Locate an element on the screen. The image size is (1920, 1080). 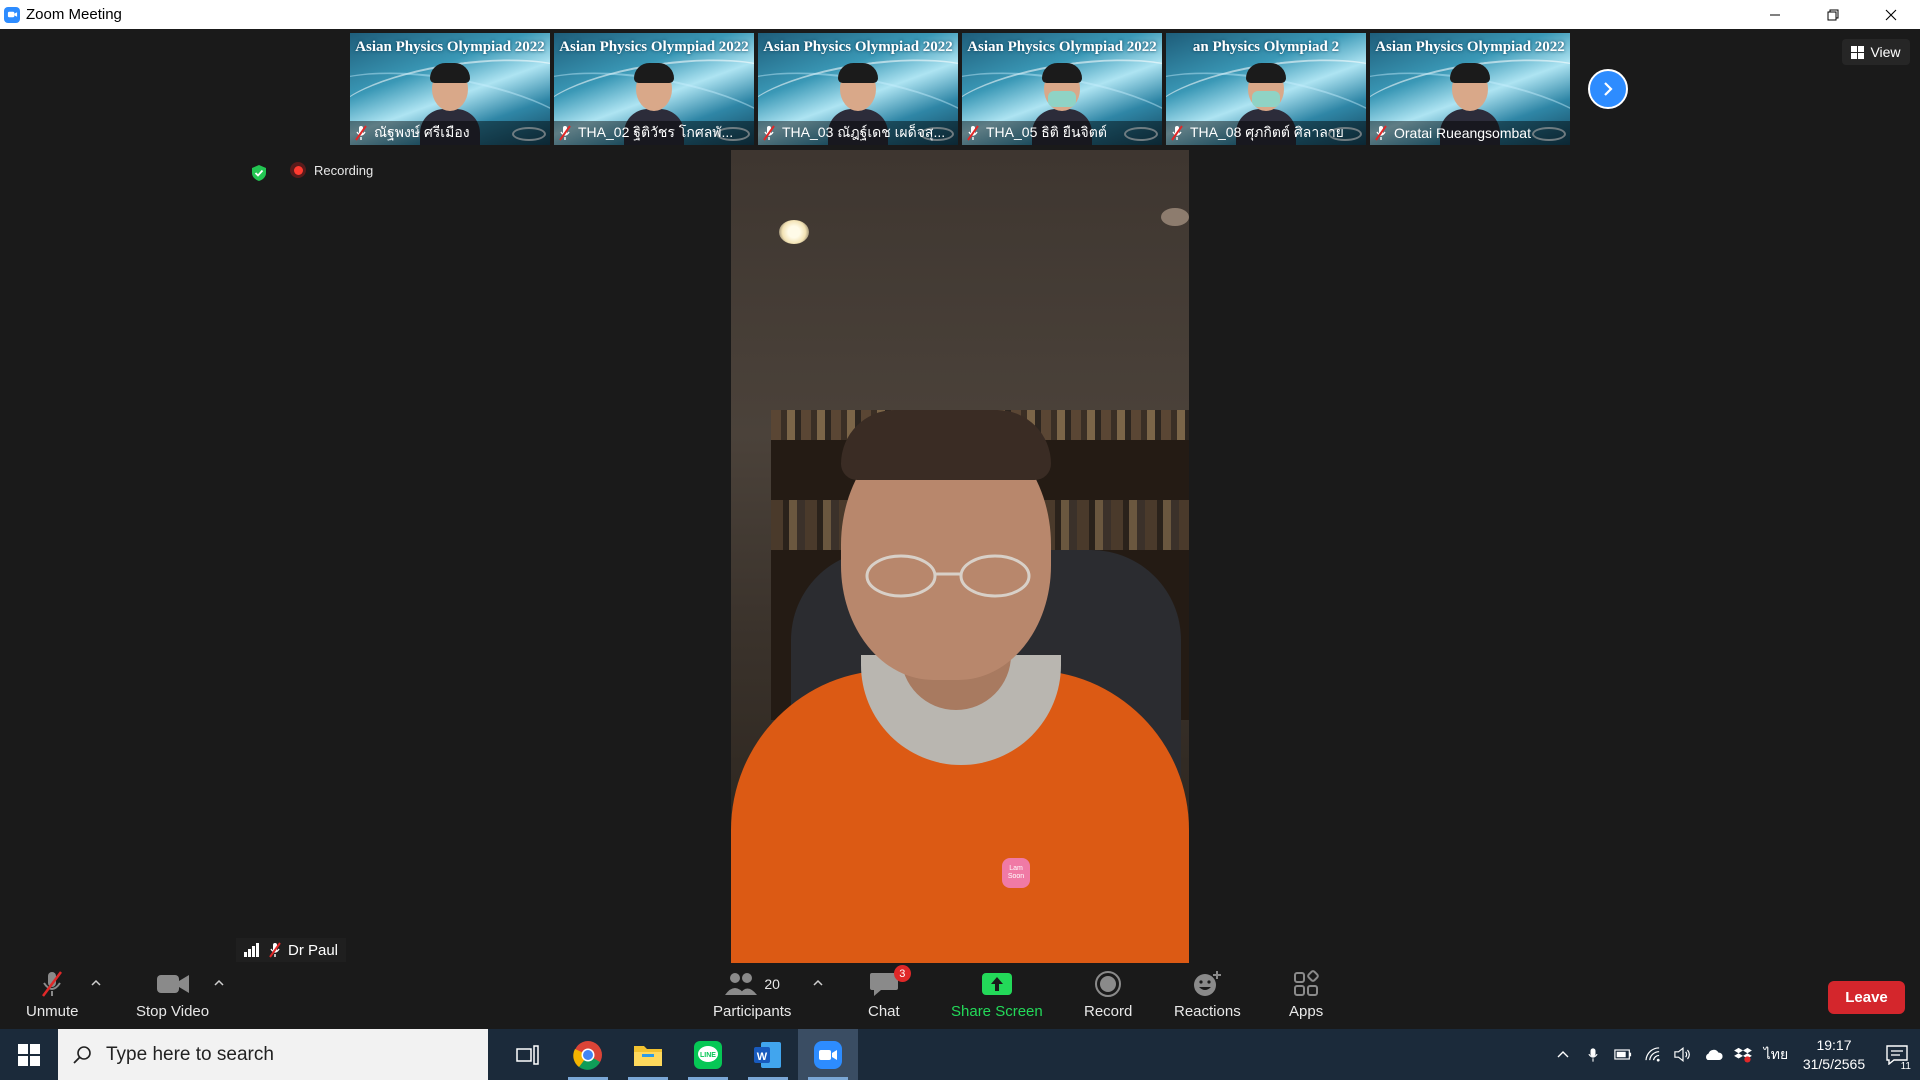
clock-date: 31/5/2565 is located at coordinates (1834, 1063).